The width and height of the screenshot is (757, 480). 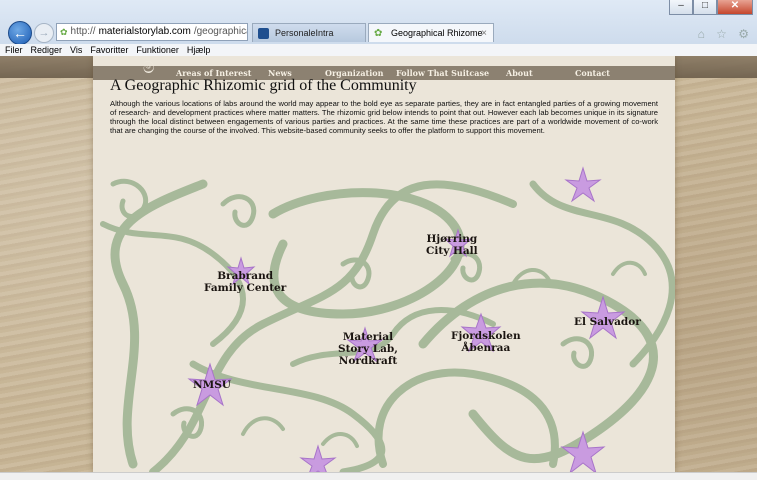 I want to click on location-brabrand-family-center: Brabrand Family Center, so click(x=245, y=282).